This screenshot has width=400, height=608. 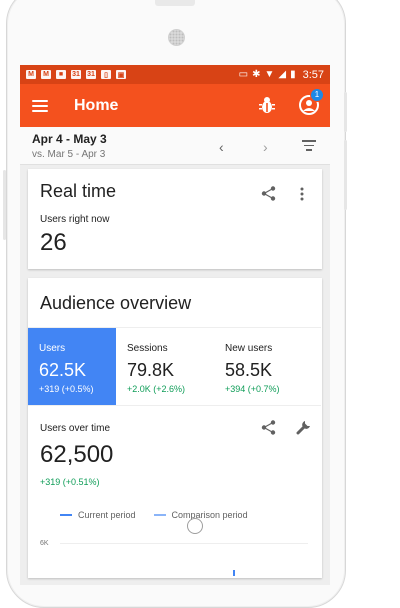 What do you see at coordinates (317, 95) in the screenshot?
I see `notification-badge: 1` at bounding box center [317, 95].